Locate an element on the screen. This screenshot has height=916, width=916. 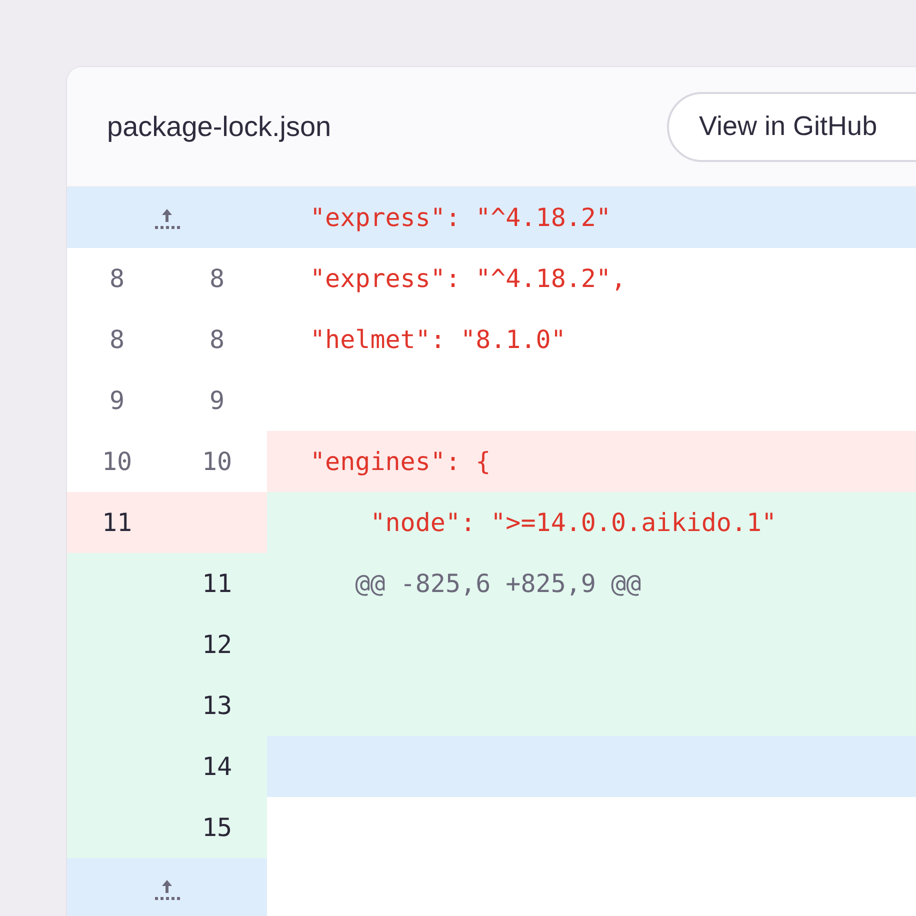
new-line-number: 15 is located at coordinates (217, 827).